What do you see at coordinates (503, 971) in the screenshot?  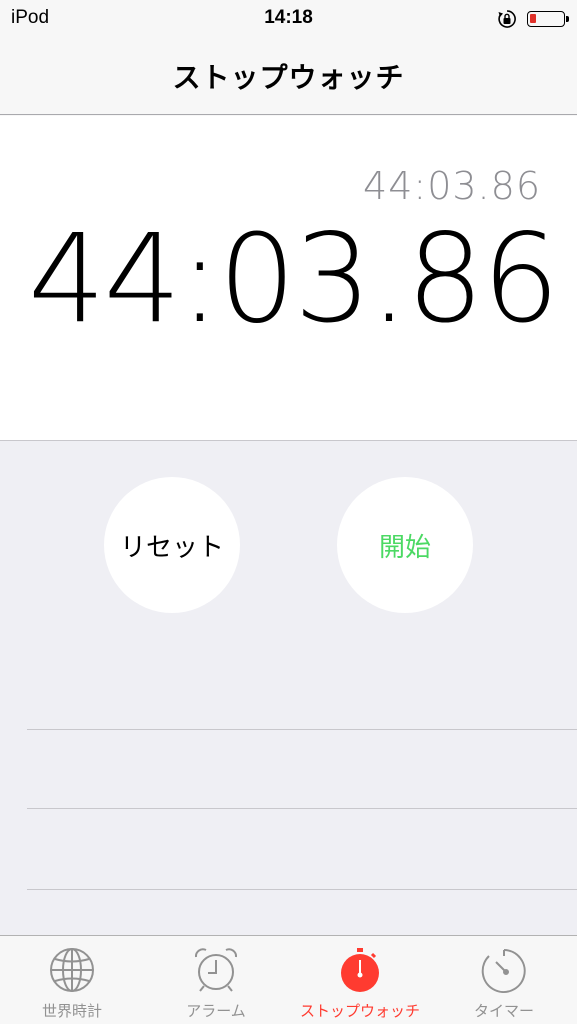 I see `timer-icon` at bounding box center [503, 971].